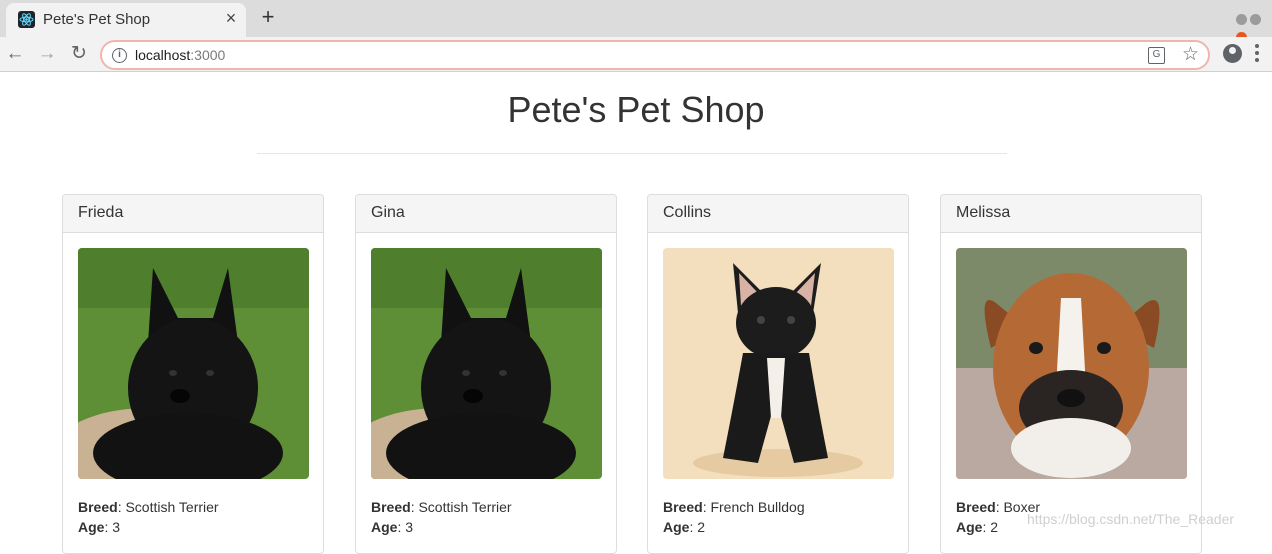 The width and height of the screenshot is (1272, 554). I want to click on pet-name: Gina, so click(486, 214).